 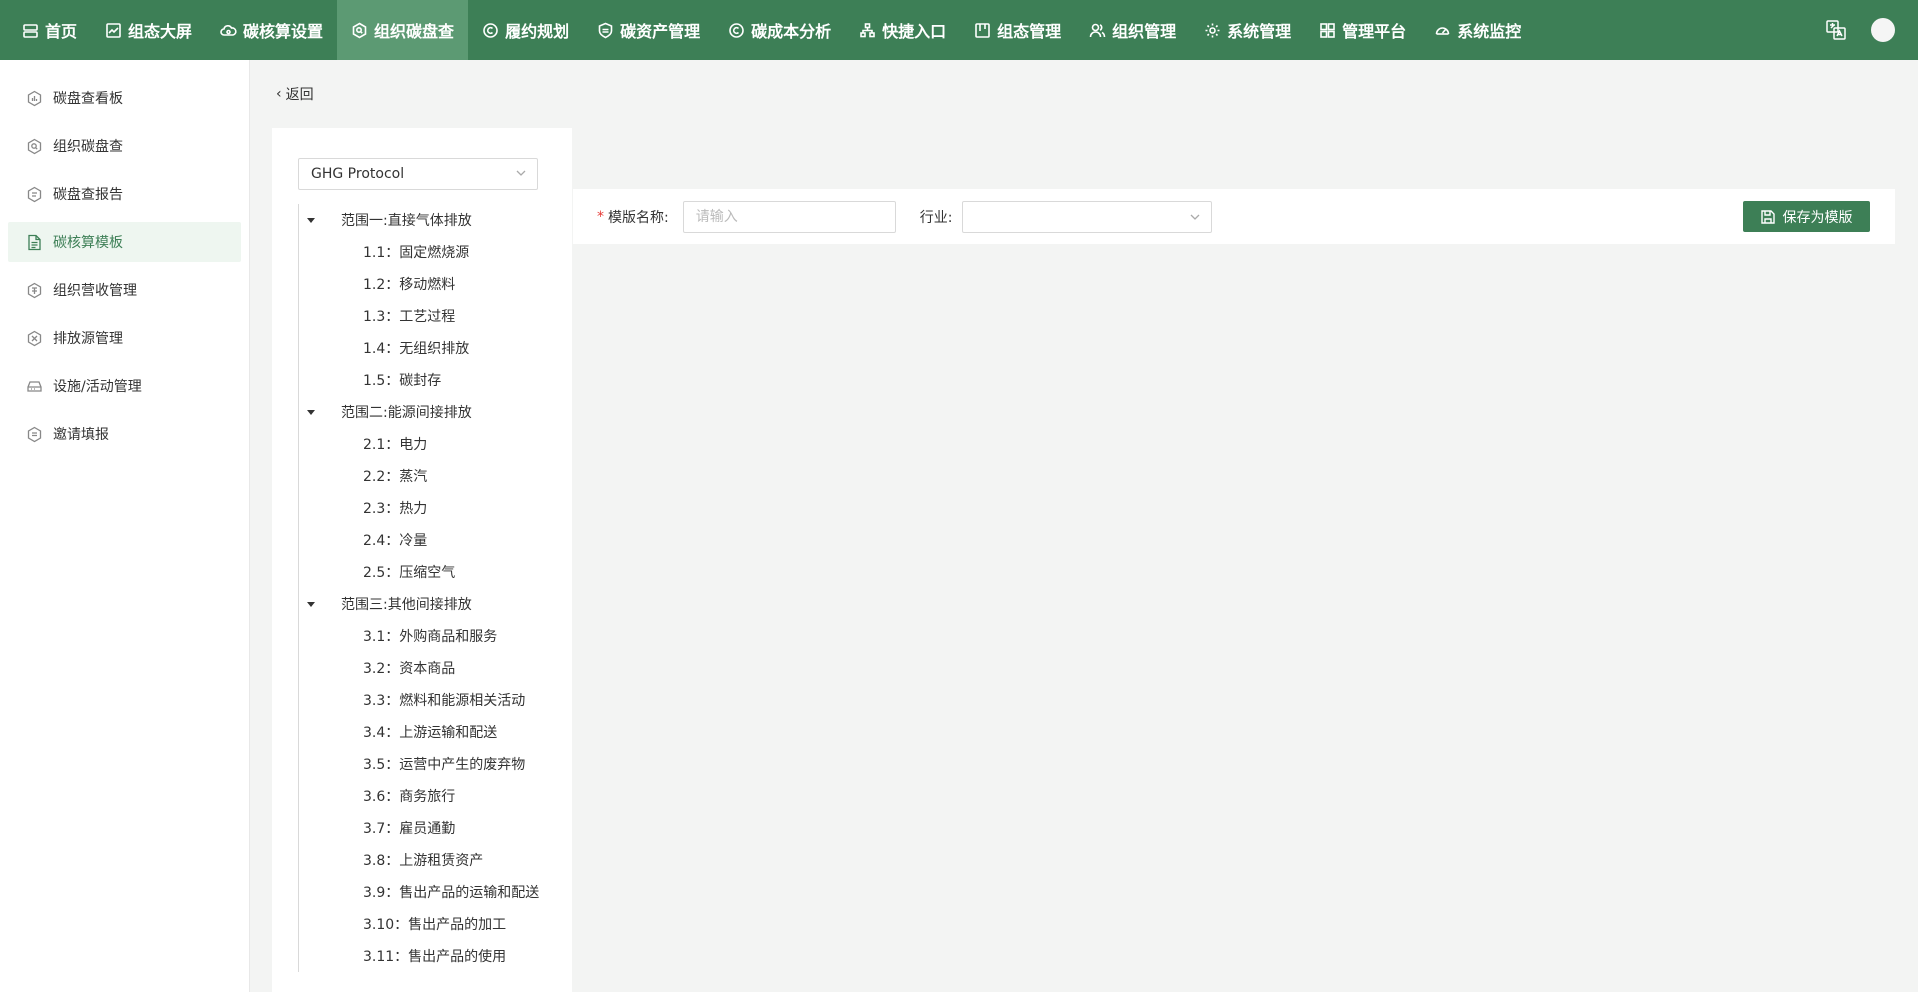 I want to click on tree-leaf: 1.3：工艺过程, so click(x=433, y=316).